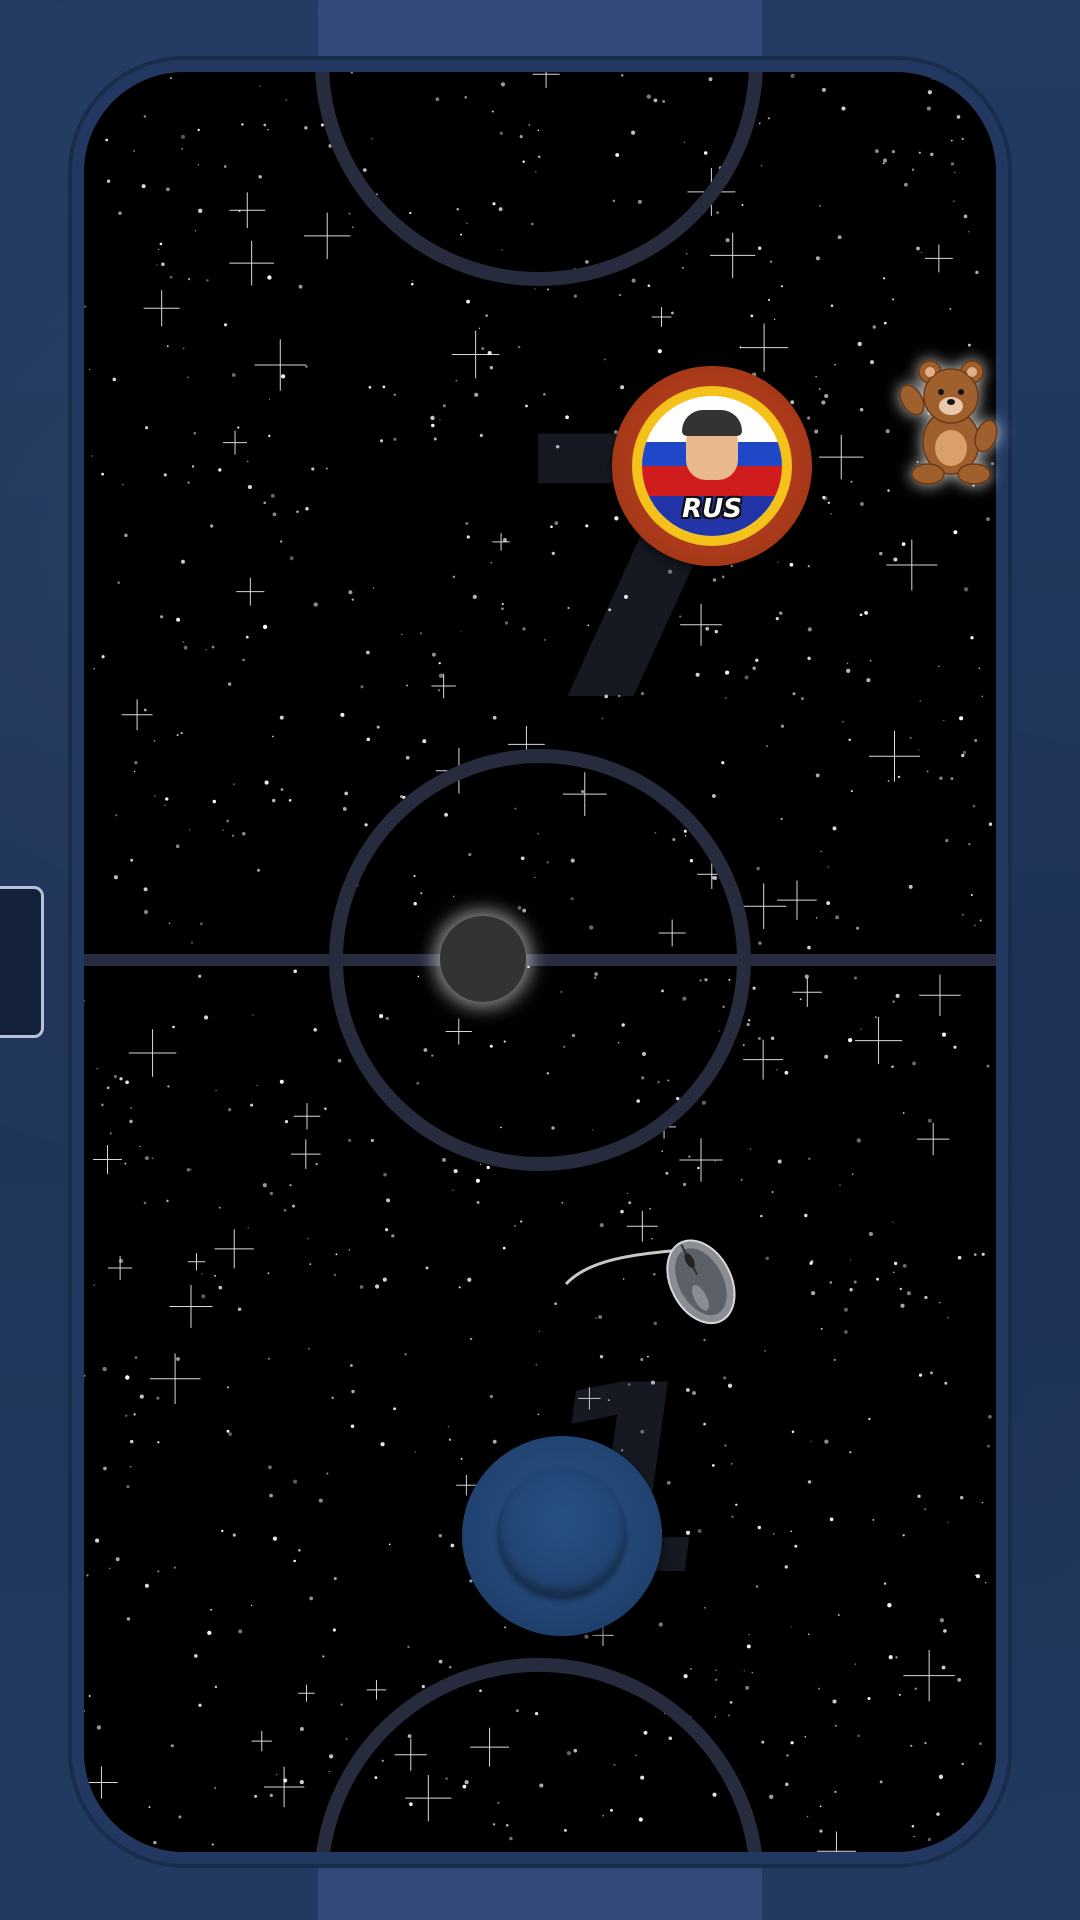 This screenshot has width=1080, height=1920. Describe the element at coordinates (539, 179) in the screenshot. I see `top-goal-crease` at that location.